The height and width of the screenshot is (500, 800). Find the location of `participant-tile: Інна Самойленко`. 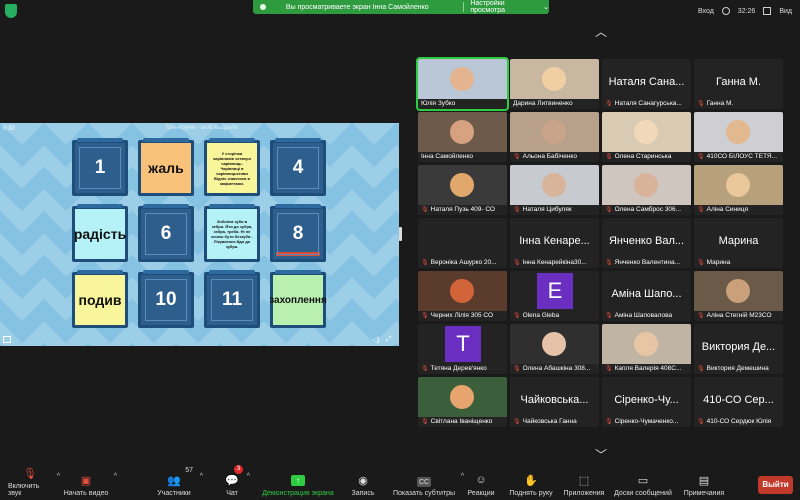

participant-tile: Інна Самойленко is located at coordinates (462, 137).